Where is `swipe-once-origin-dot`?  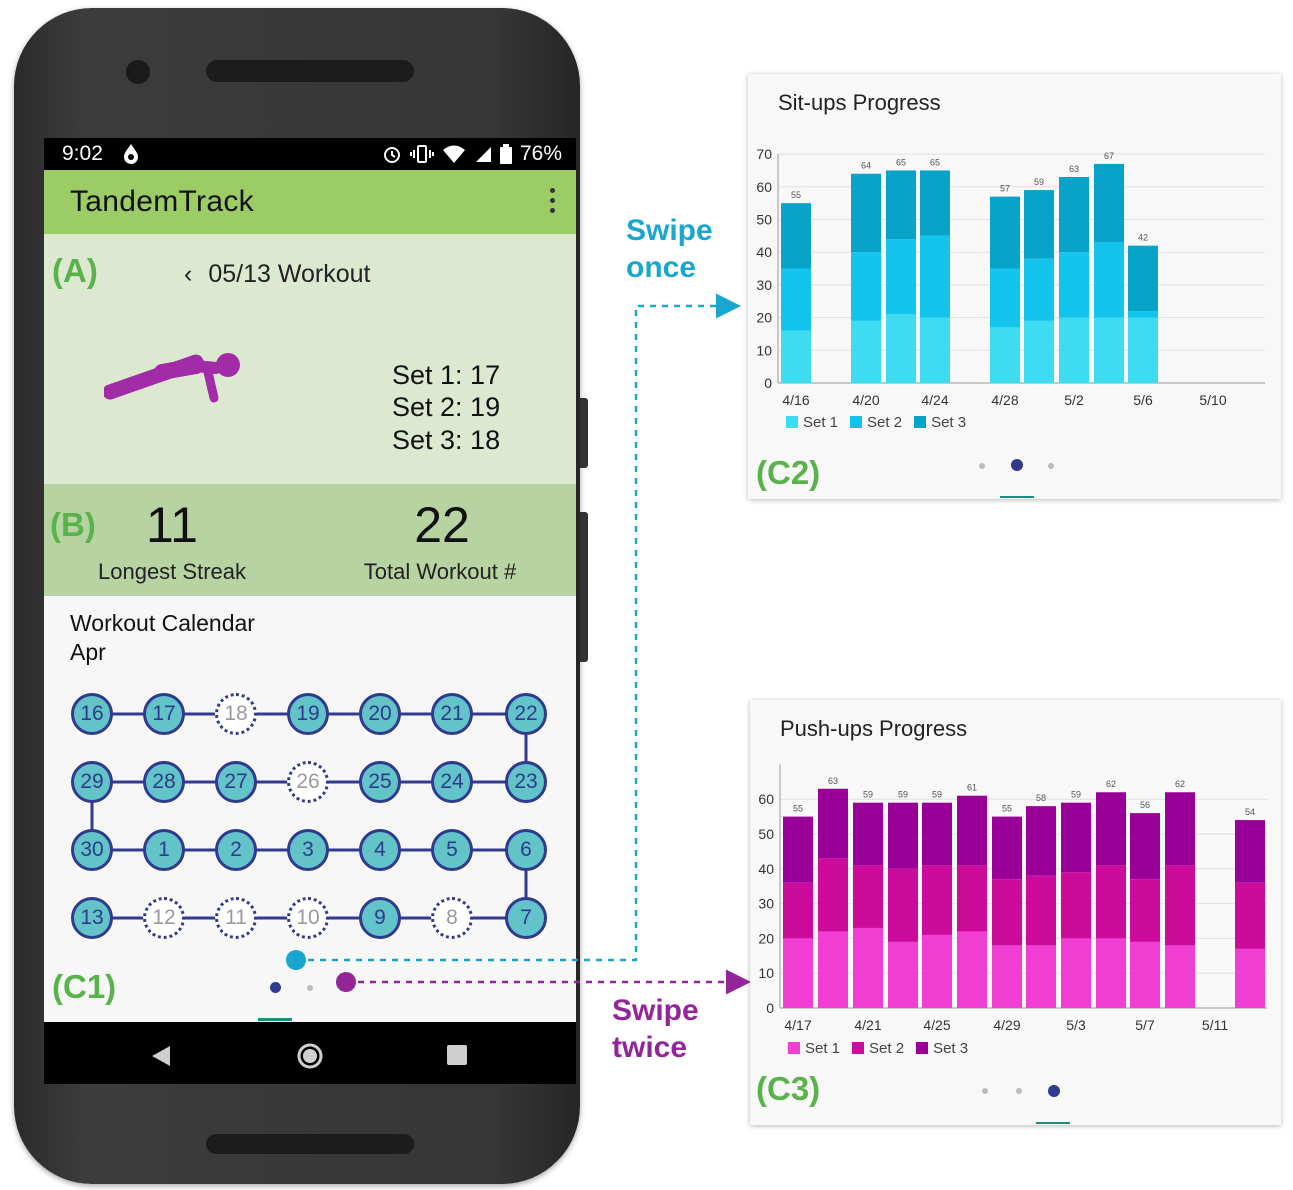
swipe-once-origin-dot is located at coordinates (296, 960).